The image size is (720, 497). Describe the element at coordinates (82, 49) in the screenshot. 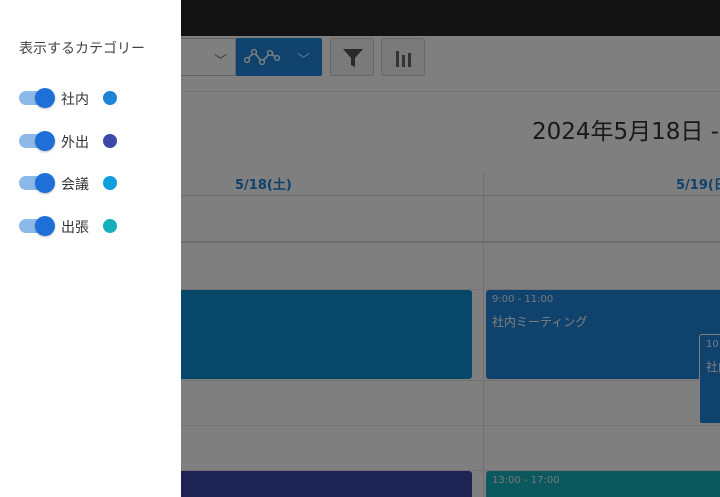

I see `drawer-title: 表示するカテゴリー` at that location.